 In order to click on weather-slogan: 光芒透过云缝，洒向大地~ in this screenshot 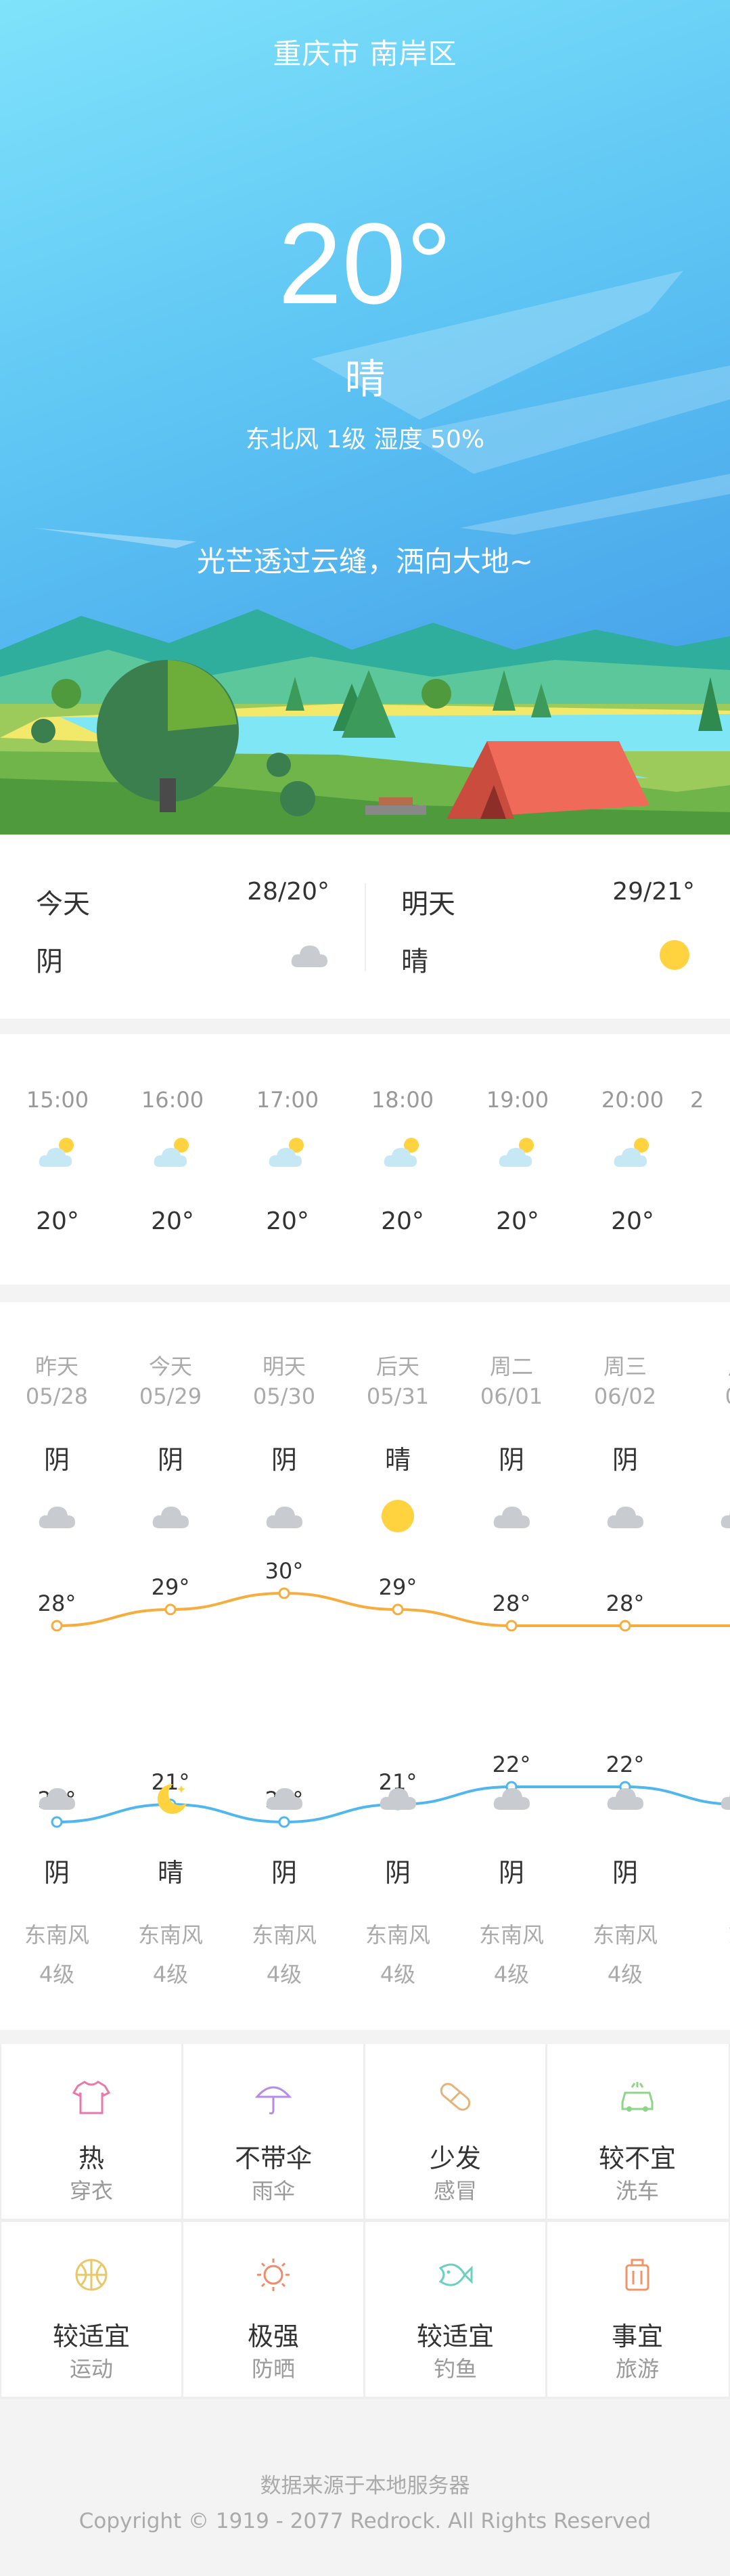, I will do `click(365, 561)`.